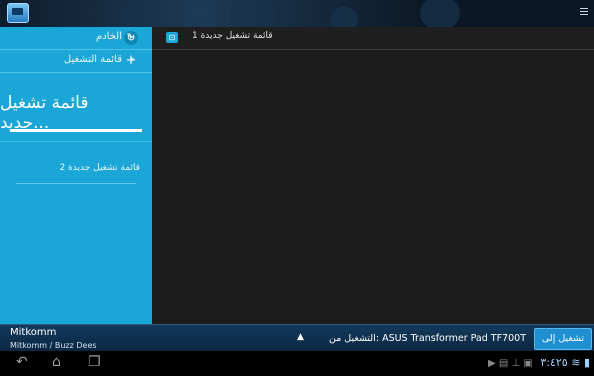 This screenshot has height=376, width=594. I want to click on server-label: الخادم, so click(109, 36).